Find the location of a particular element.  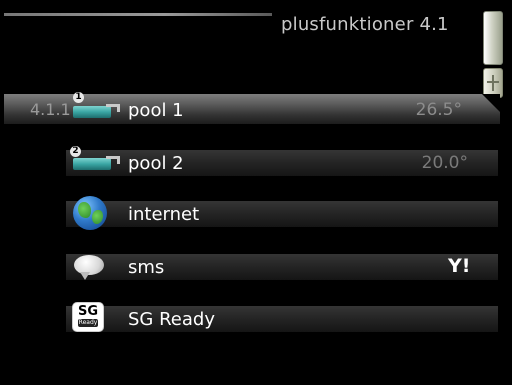

pool-temperature: 26.5° is located at coordinates (438, 110).